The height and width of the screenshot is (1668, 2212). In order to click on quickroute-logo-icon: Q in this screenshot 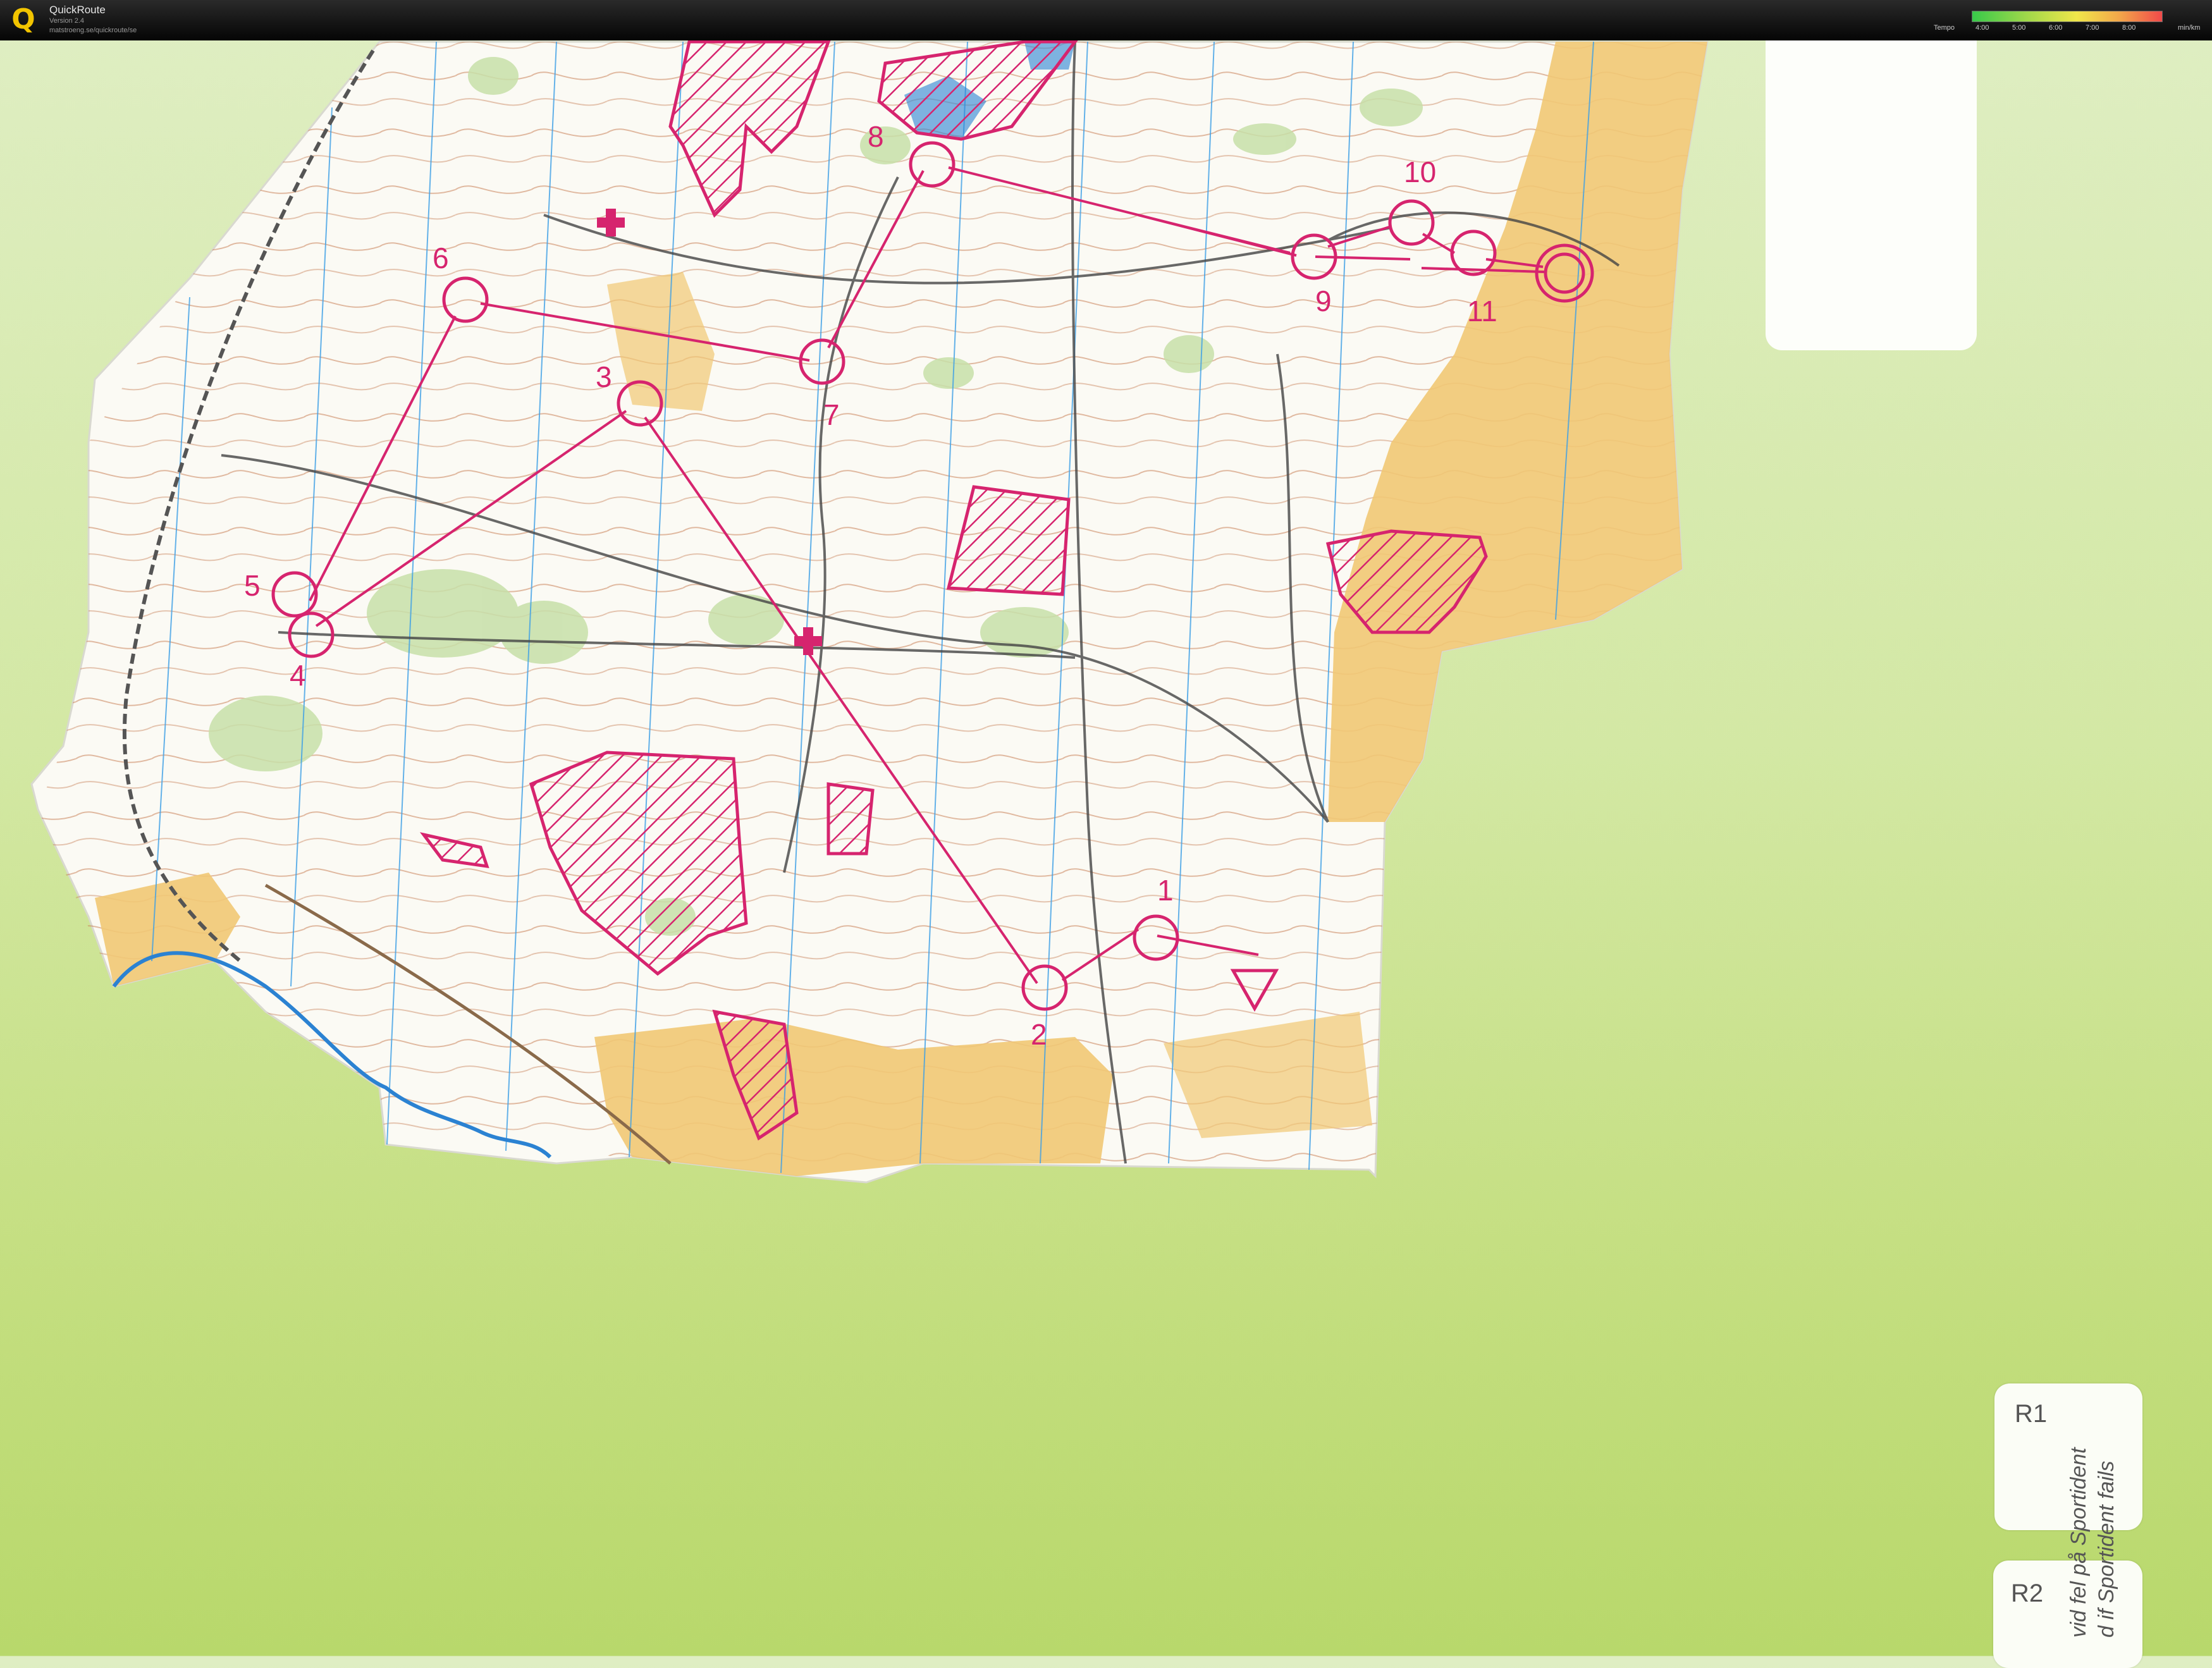, I will do `click(23, 19)`.